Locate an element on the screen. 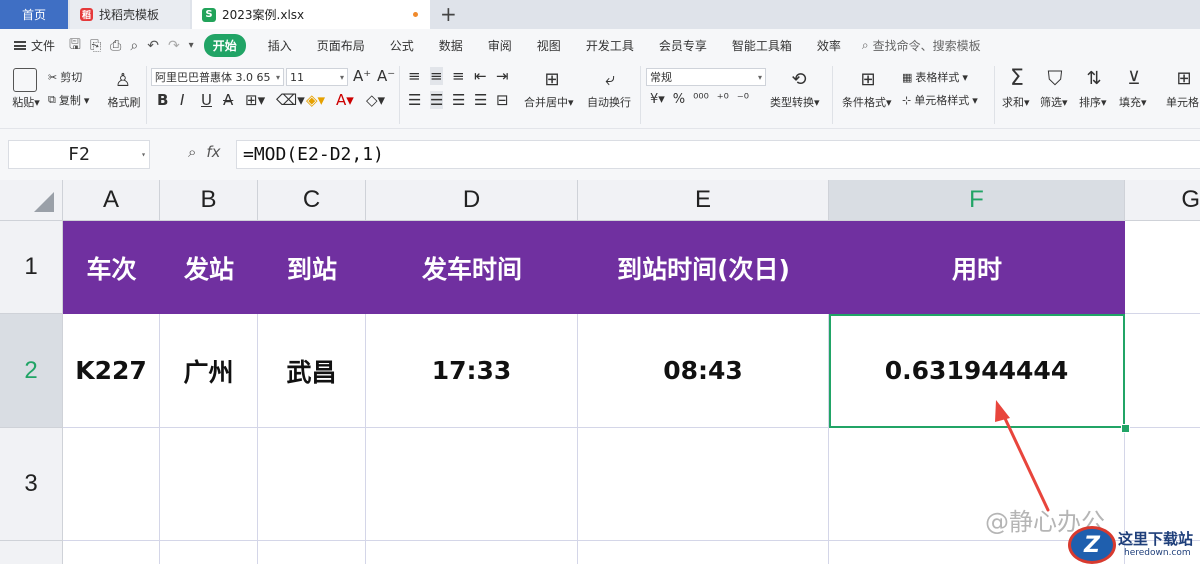 The image size is (1200, 564). cell-button: 单元格 is located at coordinates (1182, 102).